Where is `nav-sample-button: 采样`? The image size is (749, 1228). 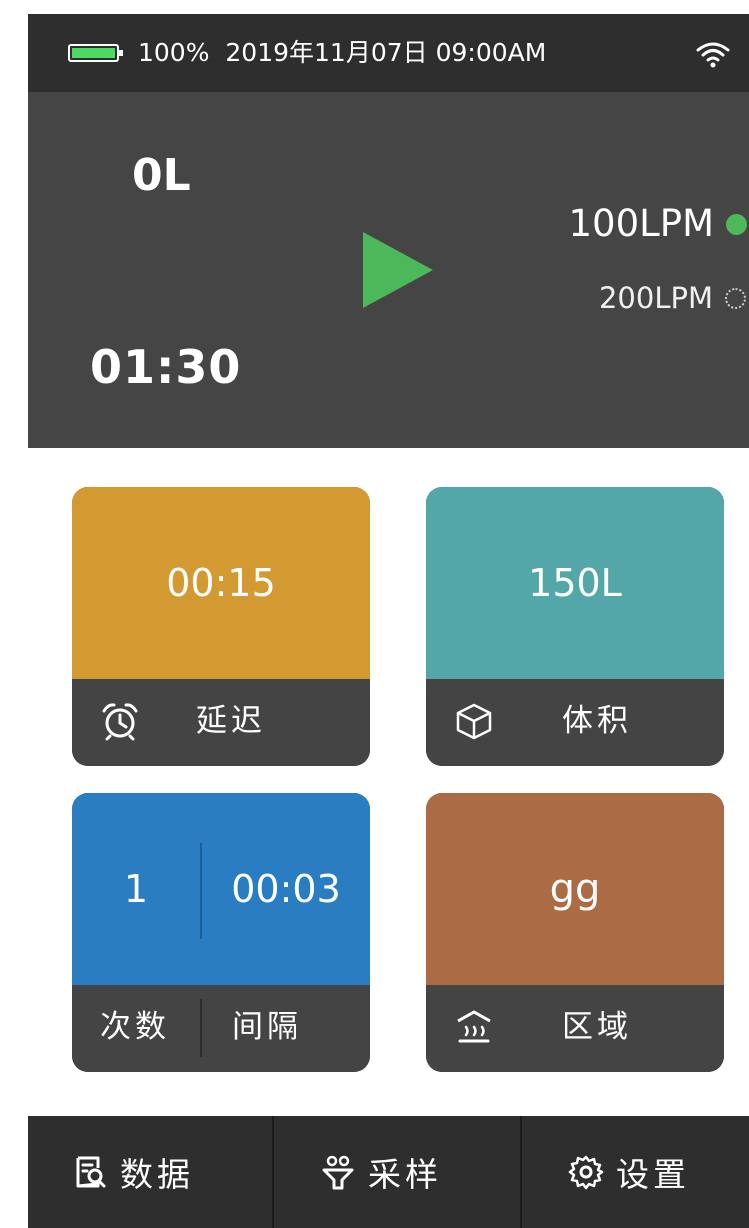 nav-sample-button: 采样 is located at coordinates (381, 1172).